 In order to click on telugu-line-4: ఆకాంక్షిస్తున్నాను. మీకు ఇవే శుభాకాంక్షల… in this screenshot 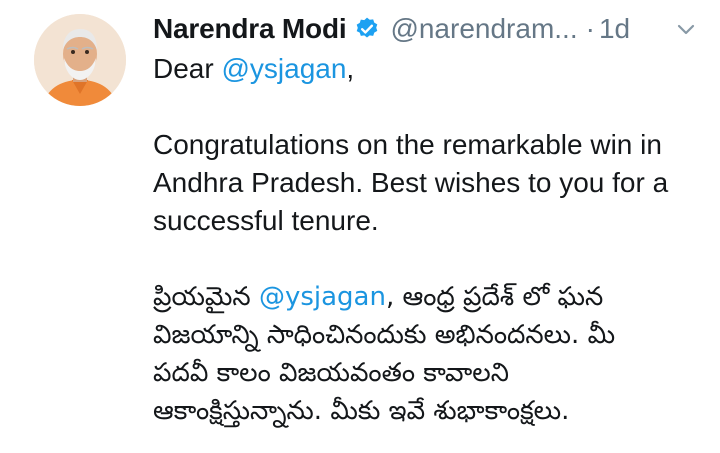, I will do `click(361, 411)`.